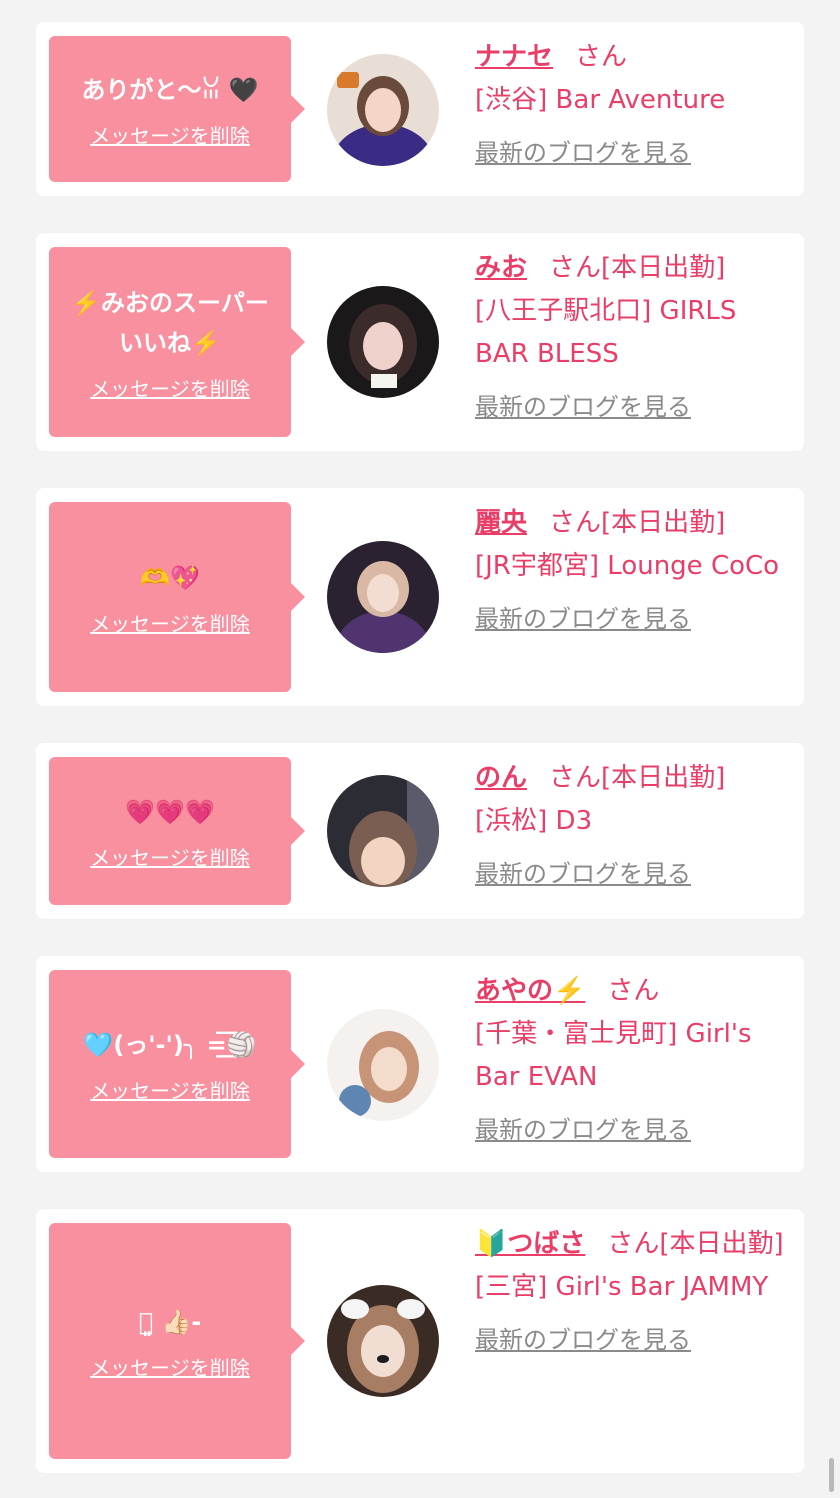  What do you see at coordinates (177, 1341) in the screenshot?
I see `message-bubble: ꈍ͈ 👍🏻- メッセージを削除` at bounding box center [177, 1341].